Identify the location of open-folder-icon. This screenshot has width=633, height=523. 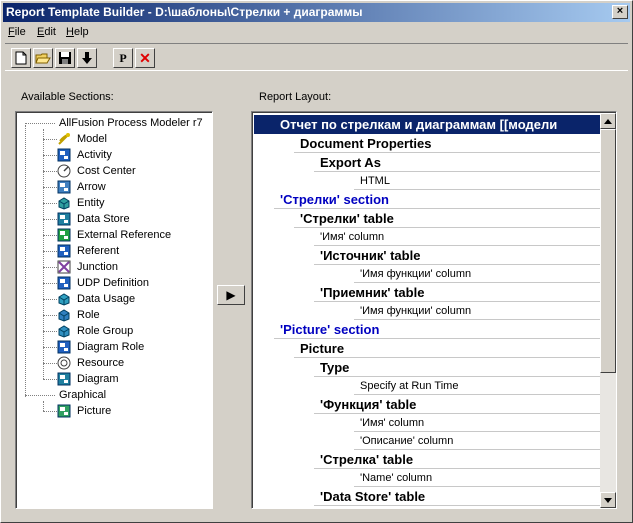
(43, 58).